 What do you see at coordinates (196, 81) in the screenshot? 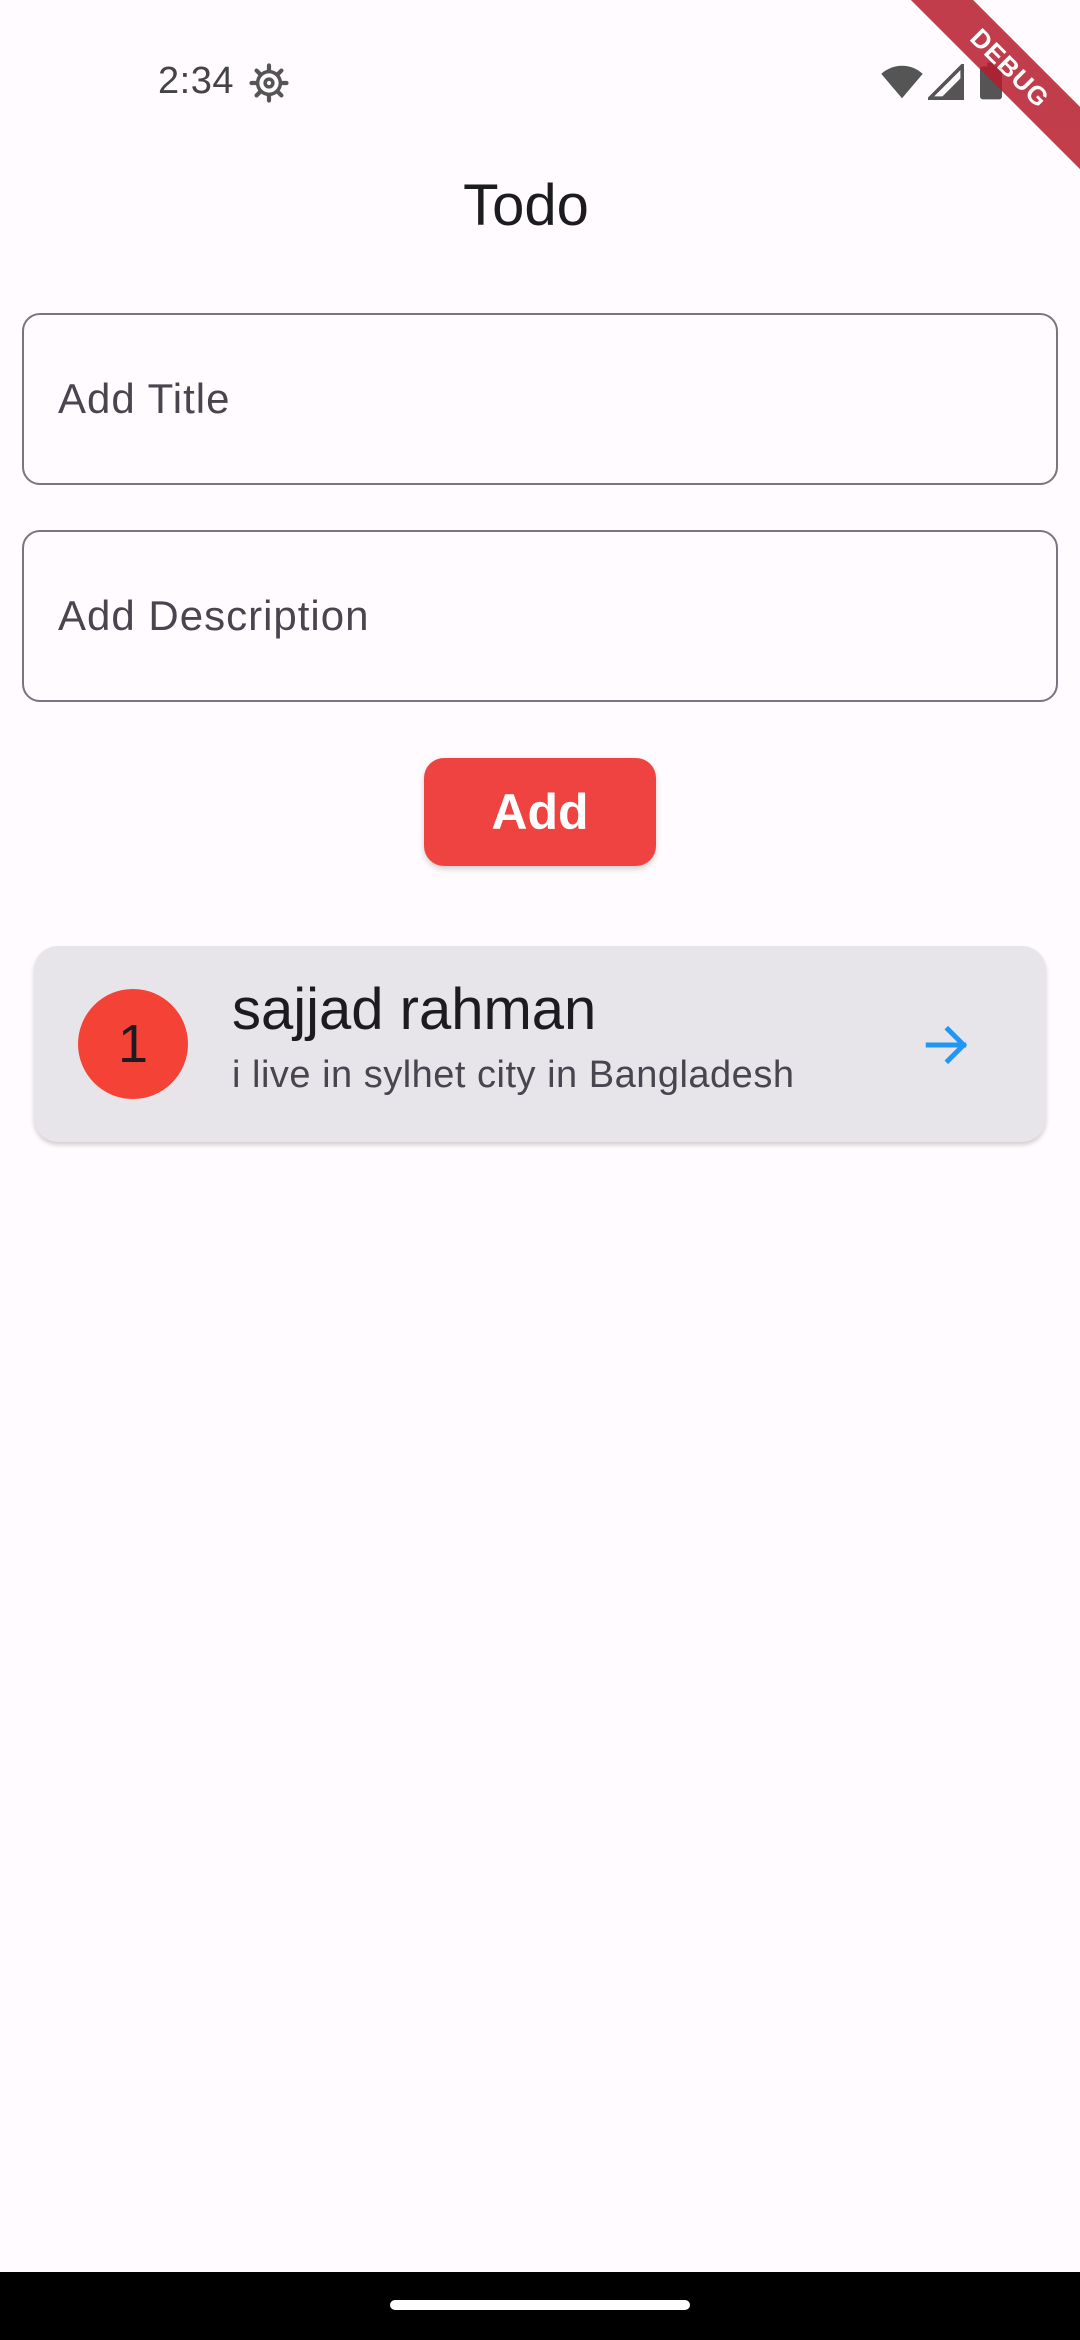
I see `status-time: 2:34` at bounding box center [196, 81].